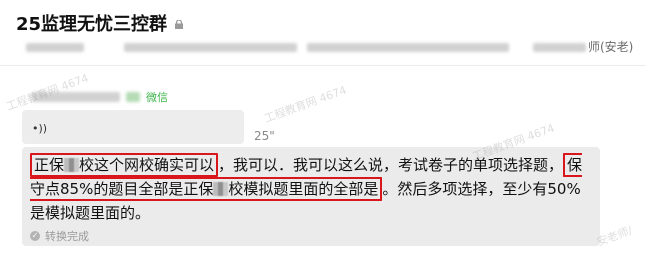 The height and width of the screenshot is (262, 646). What do you see at coordinates (124, 165) in the screenshot?
I see `highlight-box-1: 正保 校这个网校确实可以` at bounding box center [124, 165].